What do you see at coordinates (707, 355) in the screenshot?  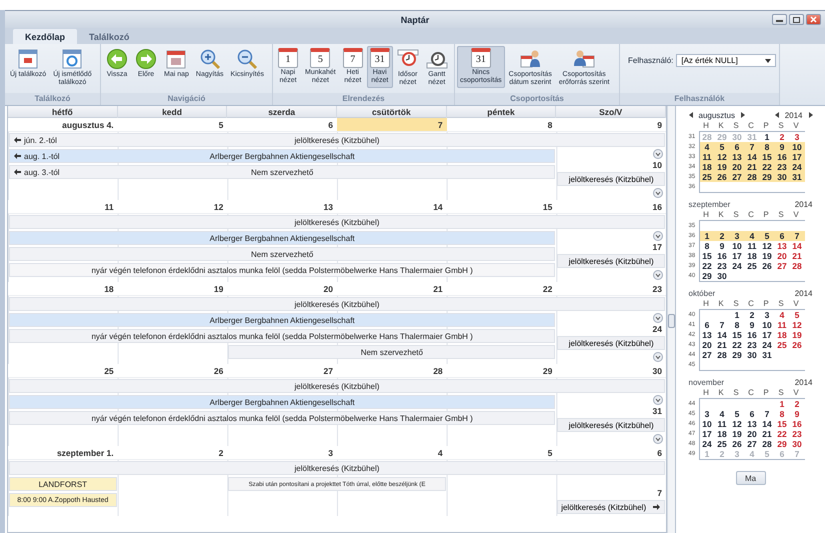 I see `calendar-day: 27` at bounding box center [707, 355].